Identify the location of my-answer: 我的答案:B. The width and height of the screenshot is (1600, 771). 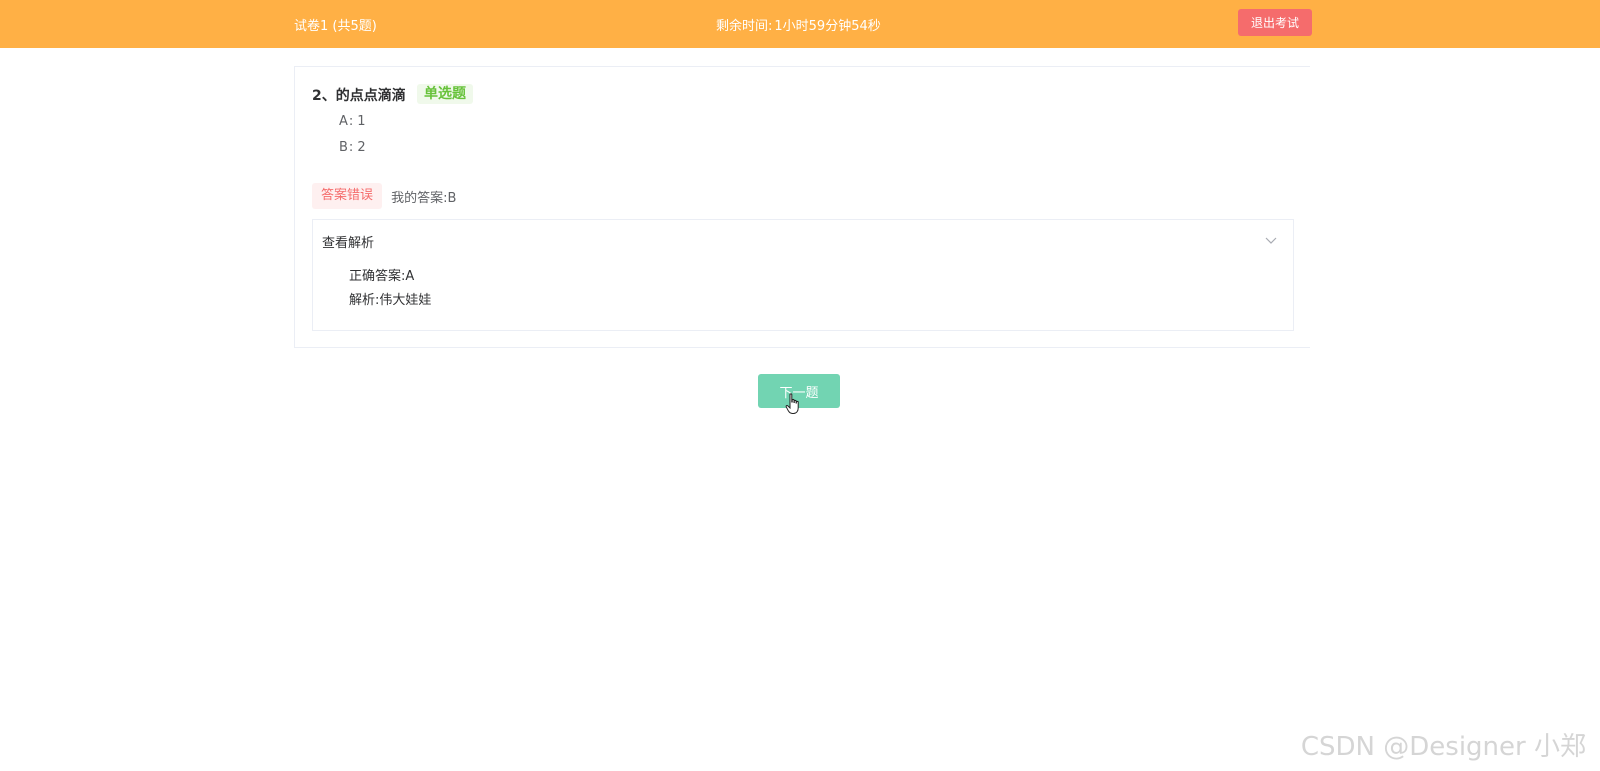
(424, 198).